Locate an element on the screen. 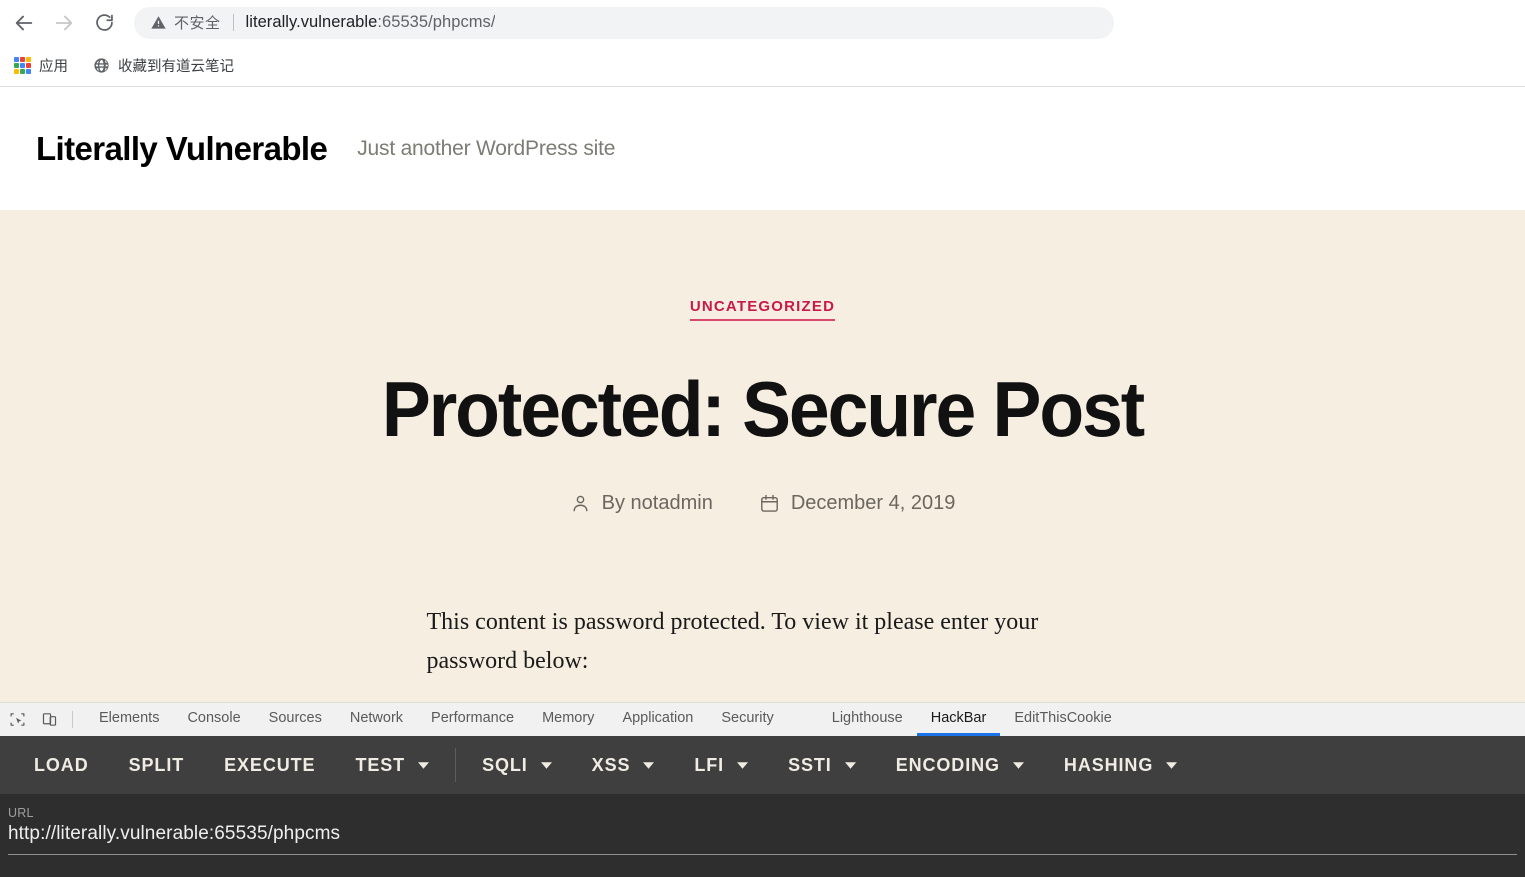 The width and height of the screenshot is (1525, 877). hackbar-sqli-label: SQLI is located at coordinates (505, 764).